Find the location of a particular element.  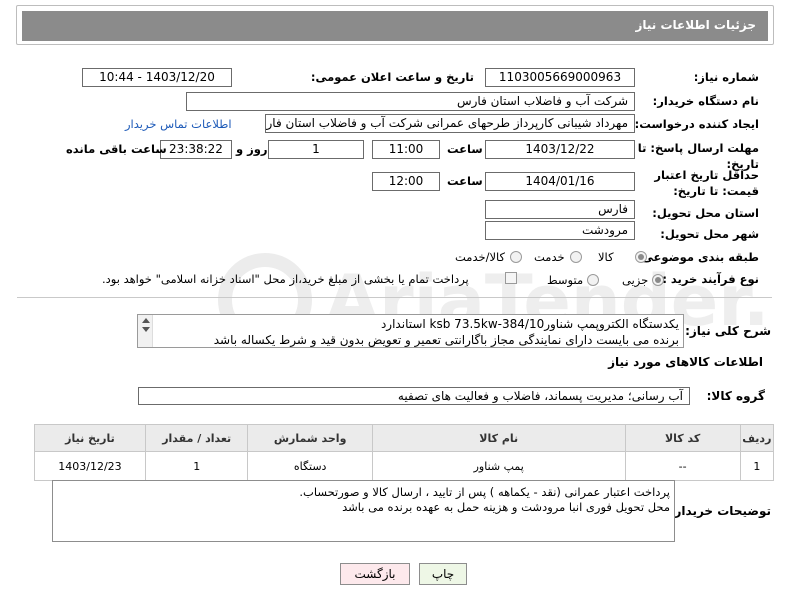

description-scrollbar is located at coordinates (145, 331).